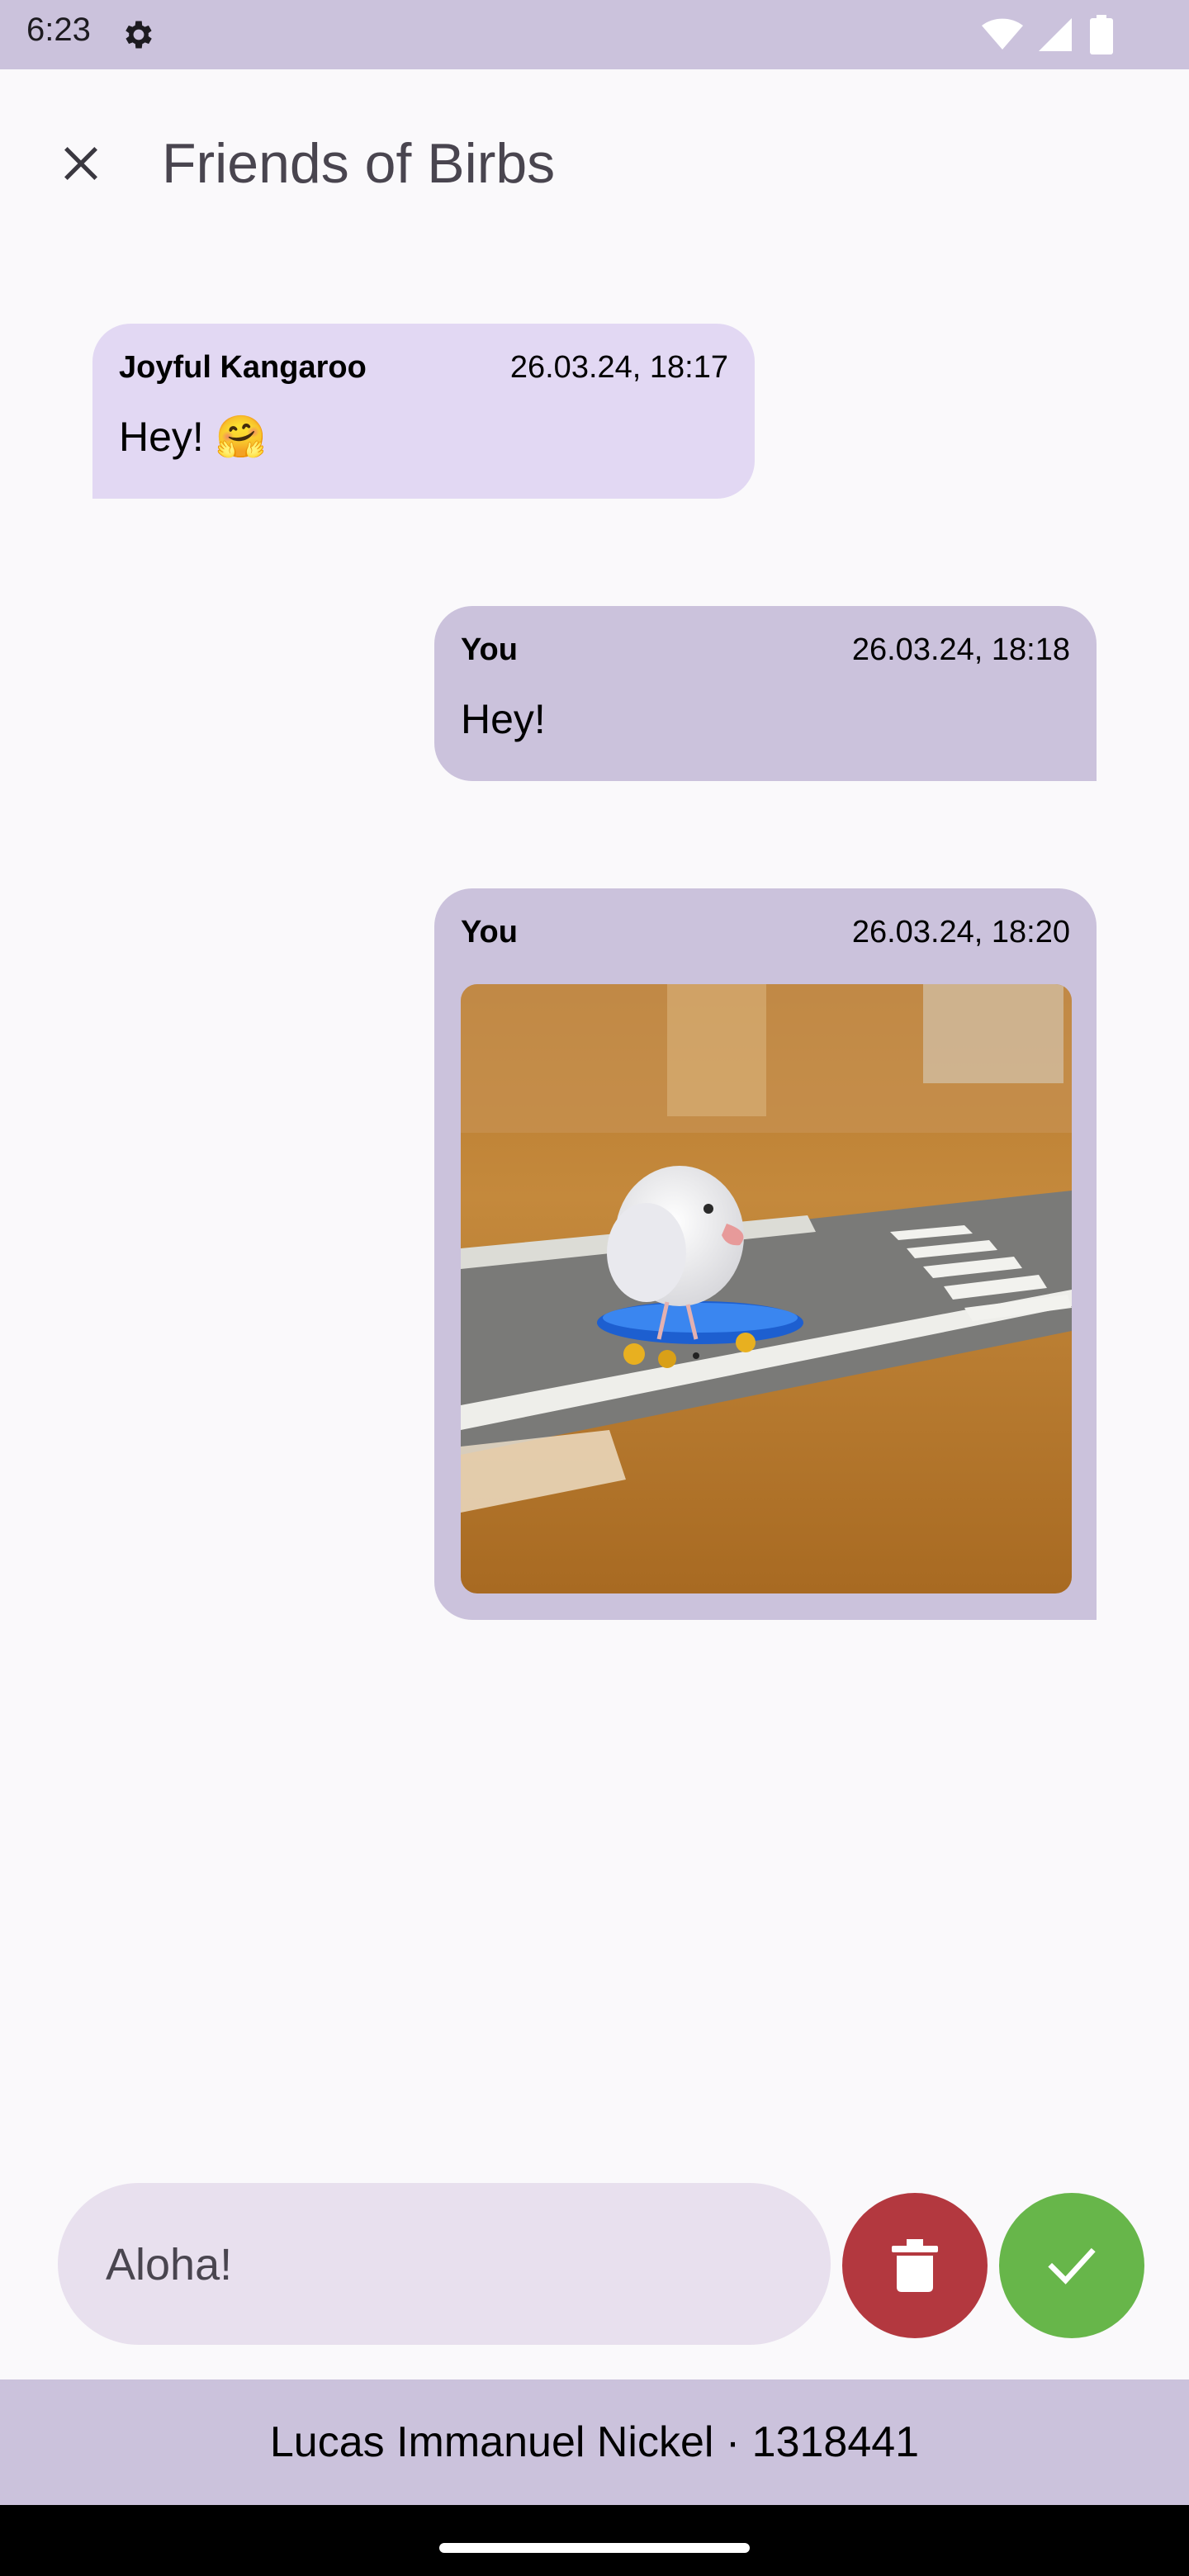 The height and width of the screenshot is (2576, 1189). What do you see at coordinates (139, 35) in the screenshot?
I see `gear-icon` at bounding box center [139, 35].